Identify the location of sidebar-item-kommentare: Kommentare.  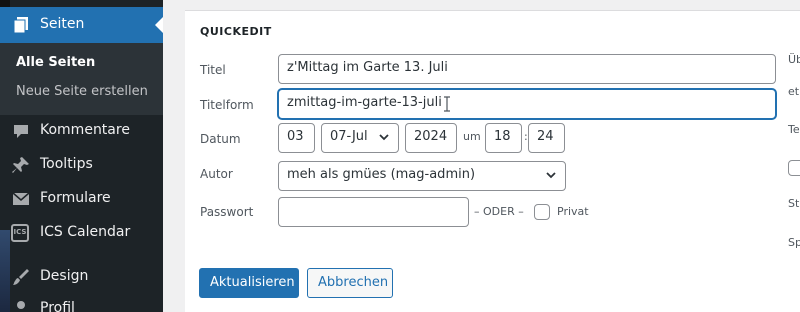
(81, 131).